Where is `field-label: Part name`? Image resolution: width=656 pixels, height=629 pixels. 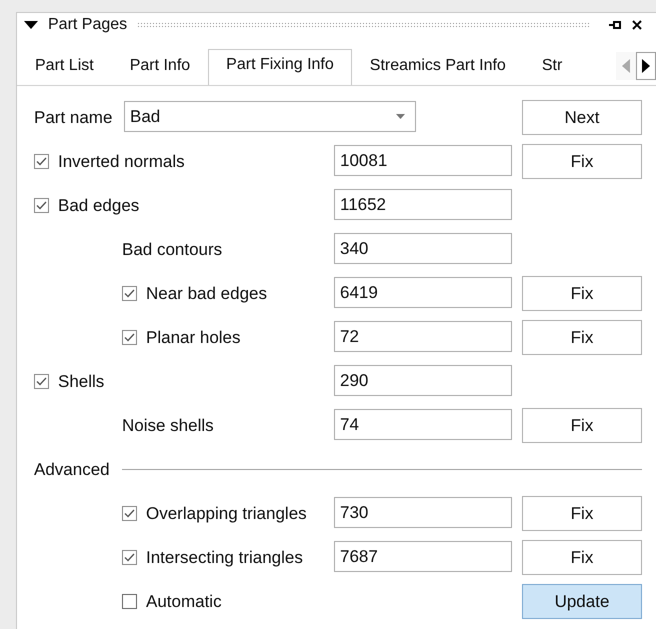 field-label: Part name is located at coordinates (73, 118).